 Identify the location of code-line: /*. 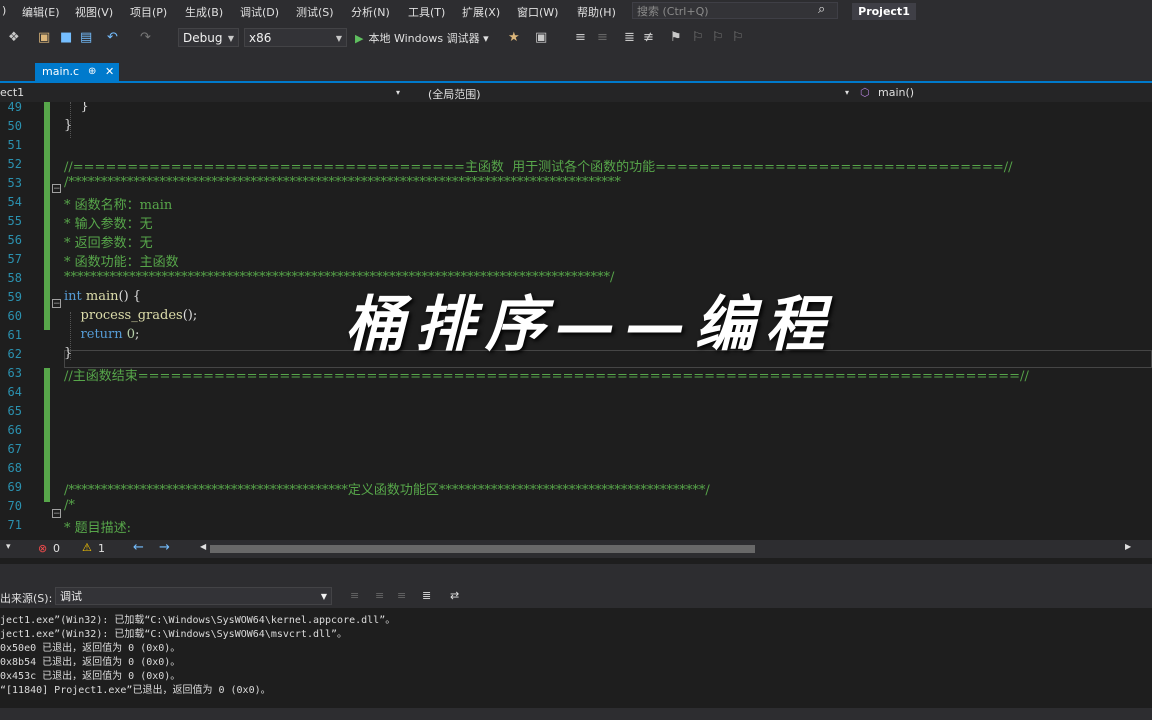
(69, 505).